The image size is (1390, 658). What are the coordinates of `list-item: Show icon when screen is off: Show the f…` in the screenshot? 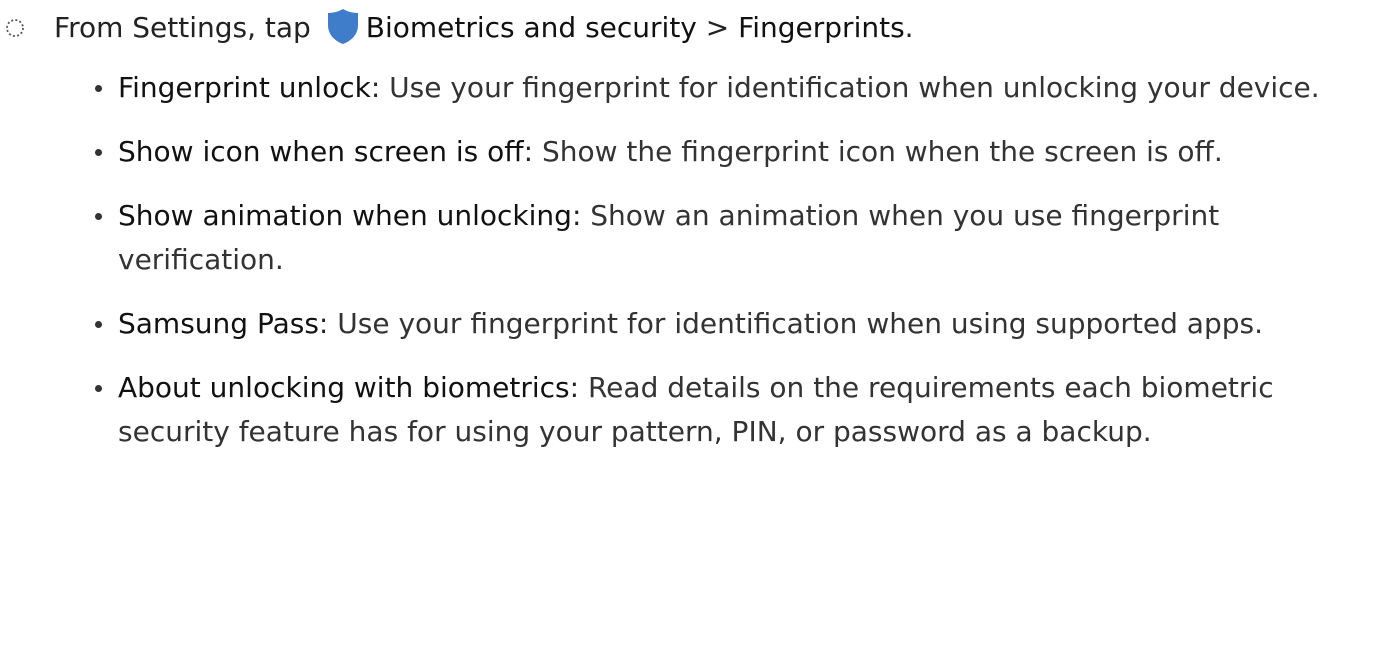 It's located at (731, 152).